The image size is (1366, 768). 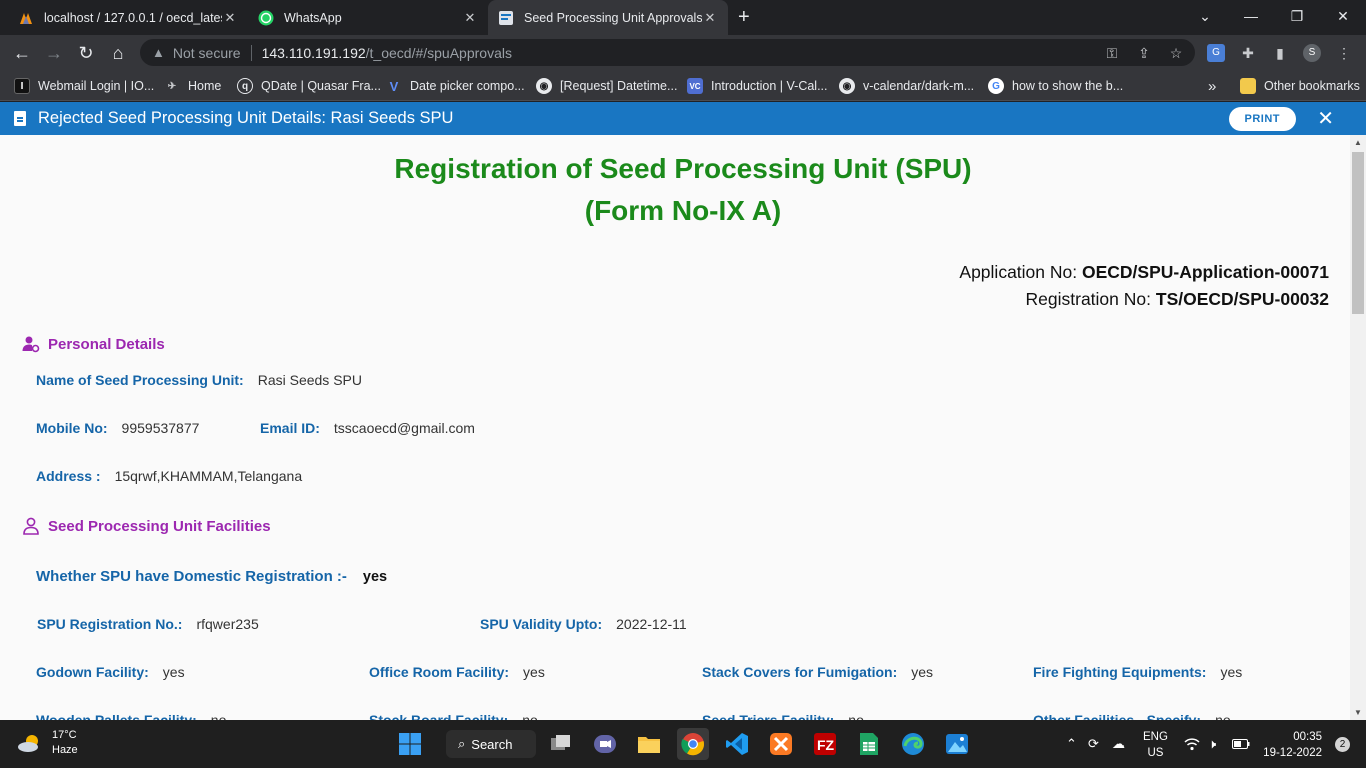 What do you see at coordinates (251, 52) in the screenshot?
I see `divider` at bounding box center [251, 52].